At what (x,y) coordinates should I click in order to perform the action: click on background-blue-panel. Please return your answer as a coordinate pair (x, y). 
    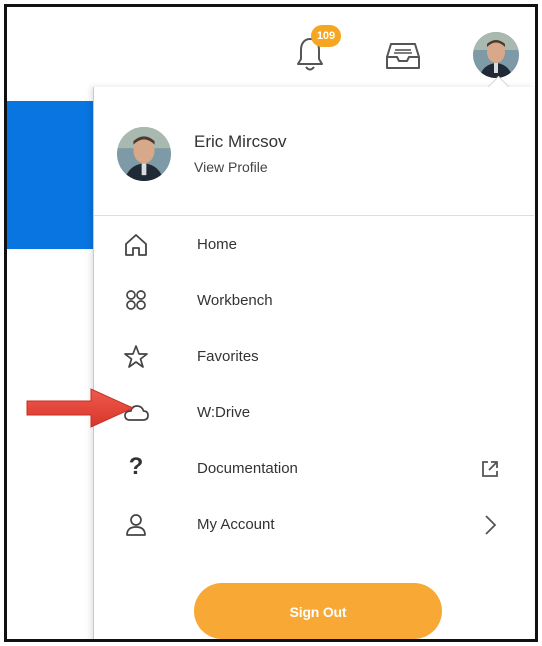
    Looking at the image, I should click on (50, 175).